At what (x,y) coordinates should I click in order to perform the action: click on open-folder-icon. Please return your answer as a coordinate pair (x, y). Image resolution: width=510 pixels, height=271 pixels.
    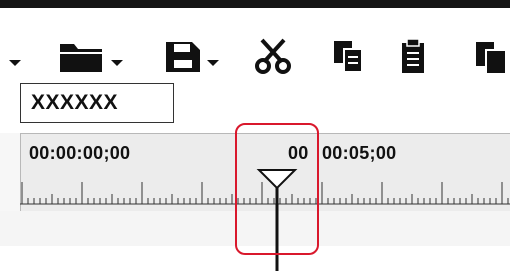
    Looking at the image, I should click on (81, 58).